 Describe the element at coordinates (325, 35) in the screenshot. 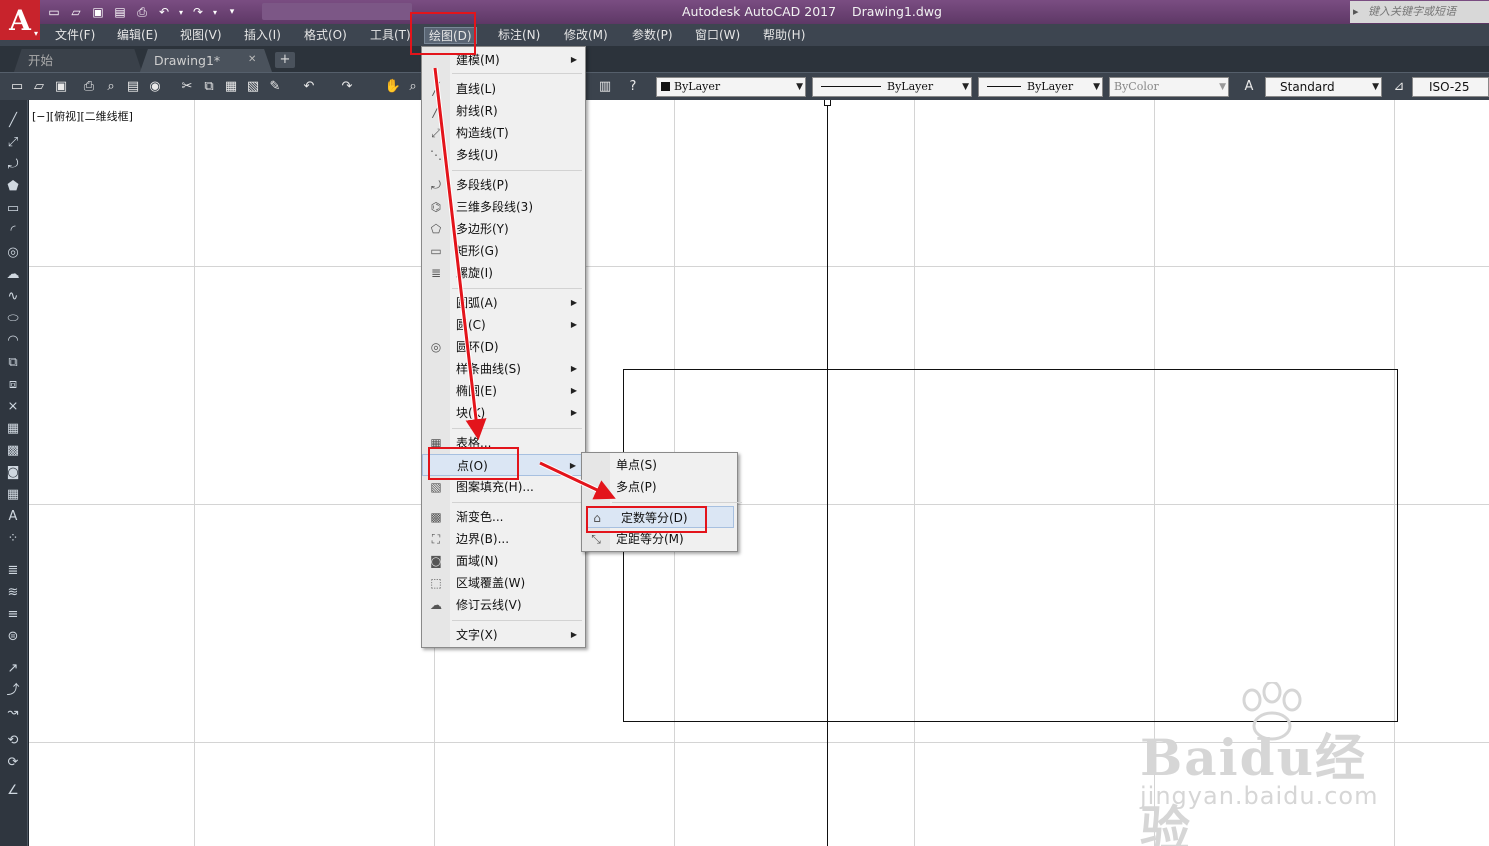

I see `menu-format: 格式(O)` at that location.